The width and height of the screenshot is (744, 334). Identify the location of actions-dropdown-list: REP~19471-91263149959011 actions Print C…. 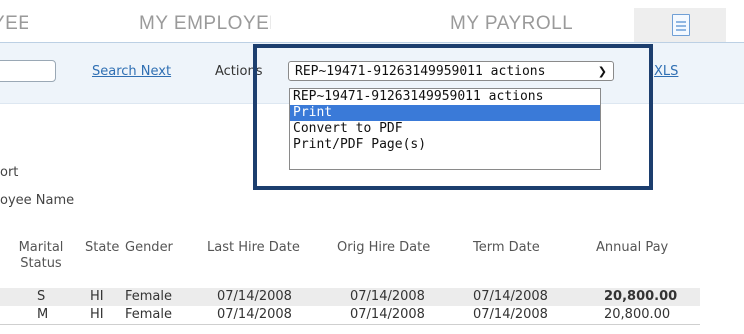
(445, 129).